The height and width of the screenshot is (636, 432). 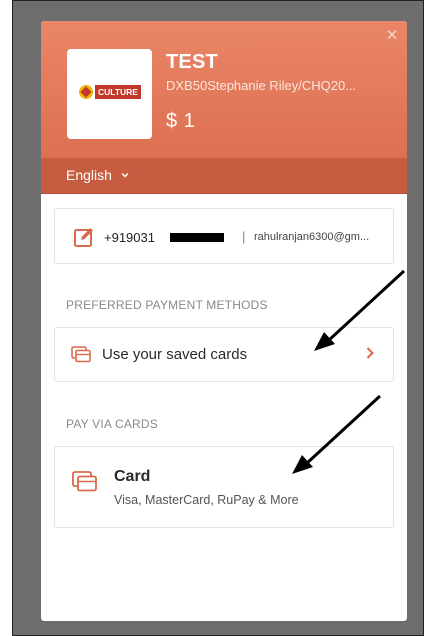 I want to click on edit-icon, so click(x=84, y=237).